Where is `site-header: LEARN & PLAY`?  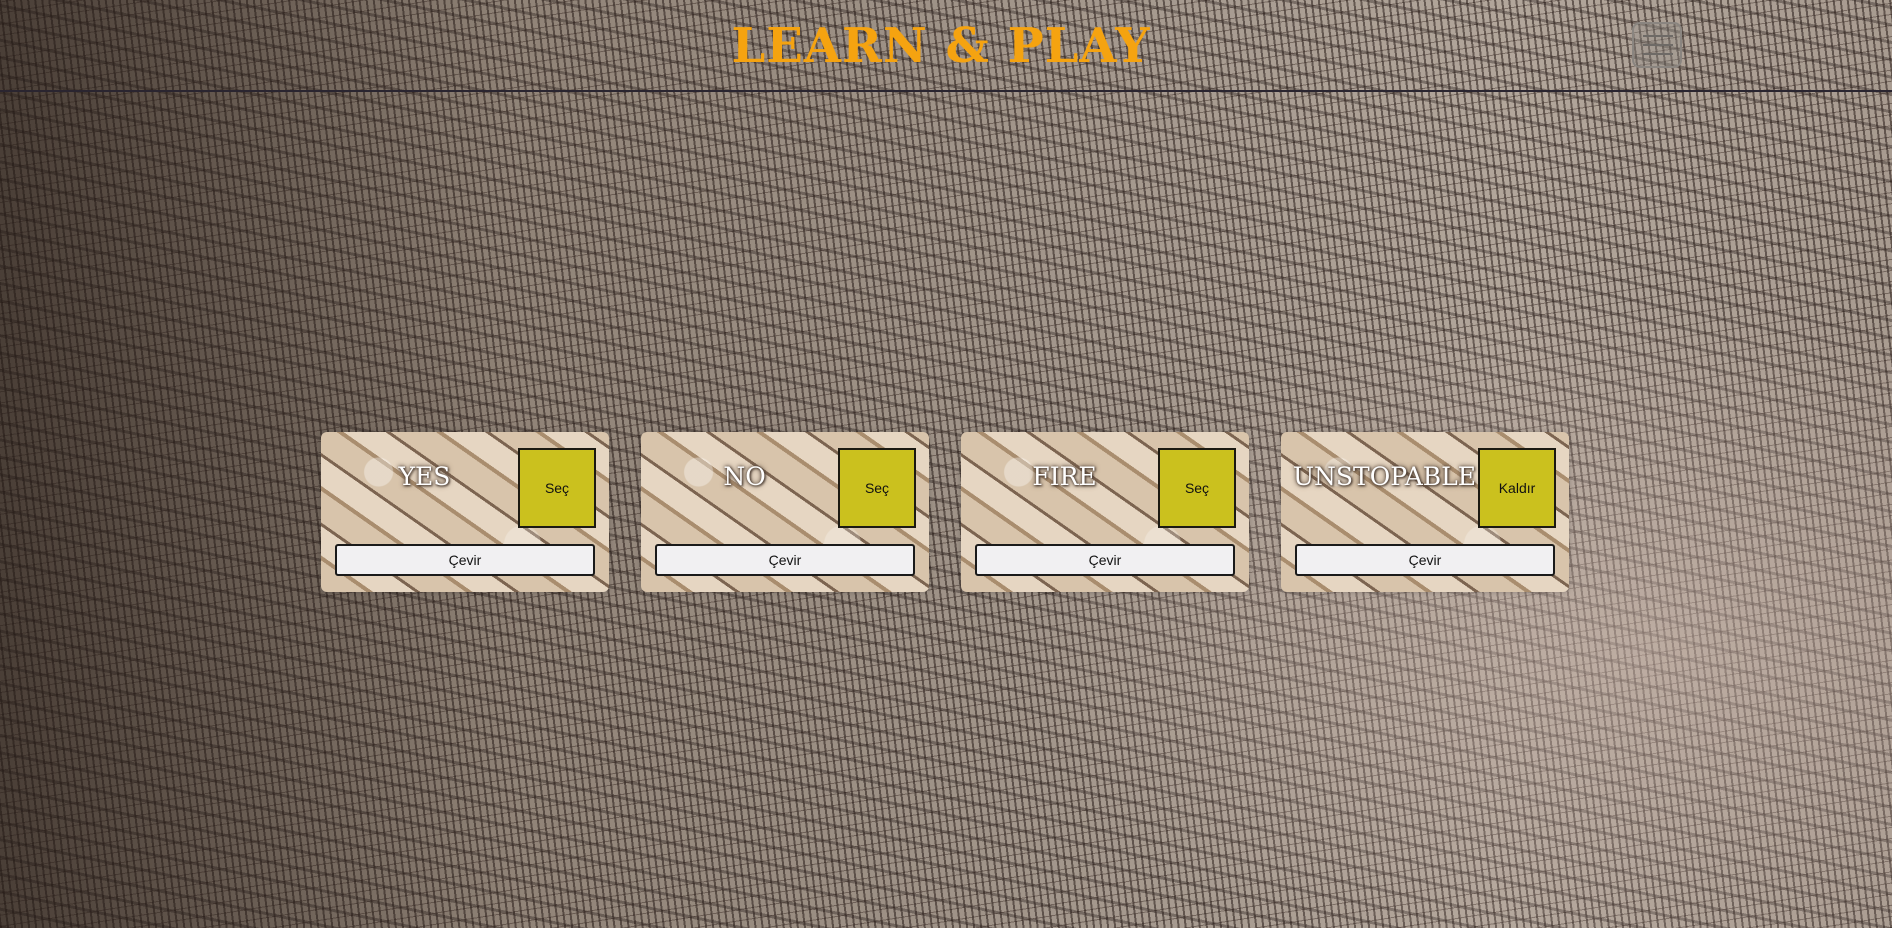 site-header: LEARN & PLAY is located at coordinates (946, 46).